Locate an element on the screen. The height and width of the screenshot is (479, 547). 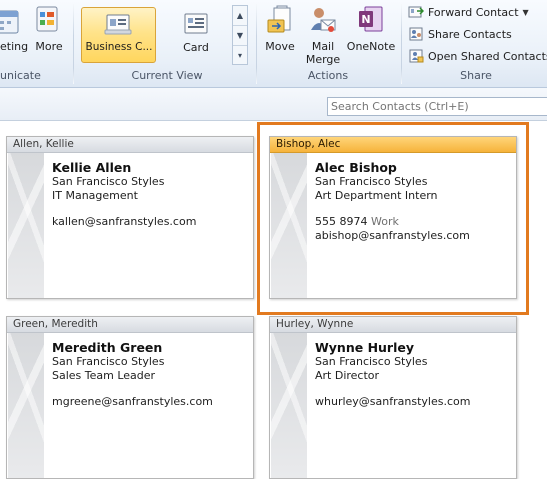
open-shared-contacts-label: Open Shared Contacts is located at coordinates (487, 56).